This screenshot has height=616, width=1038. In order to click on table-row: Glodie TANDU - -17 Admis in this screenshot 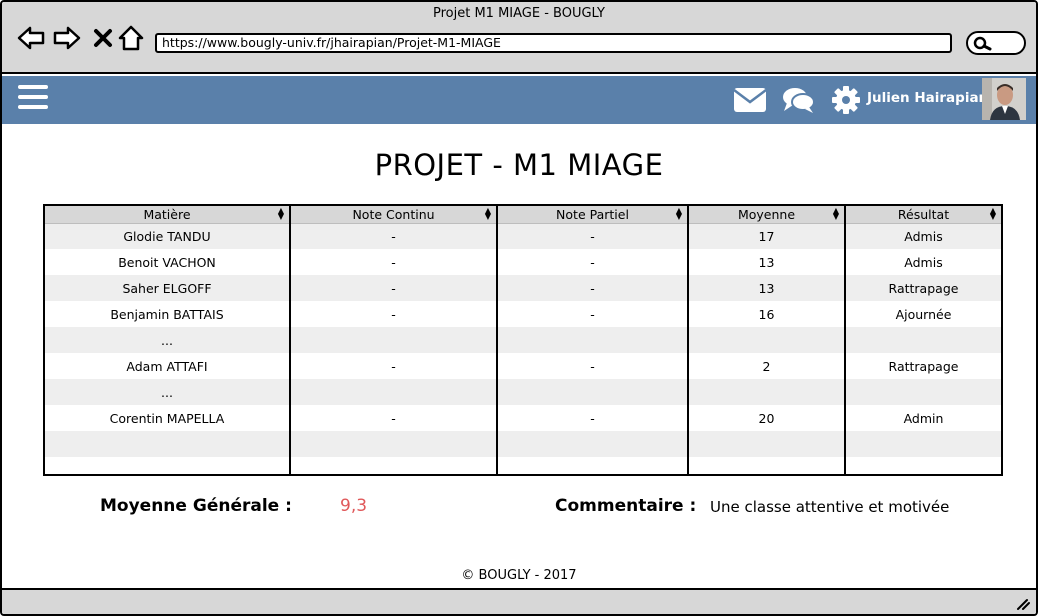, I will do `click(523, 236)`.